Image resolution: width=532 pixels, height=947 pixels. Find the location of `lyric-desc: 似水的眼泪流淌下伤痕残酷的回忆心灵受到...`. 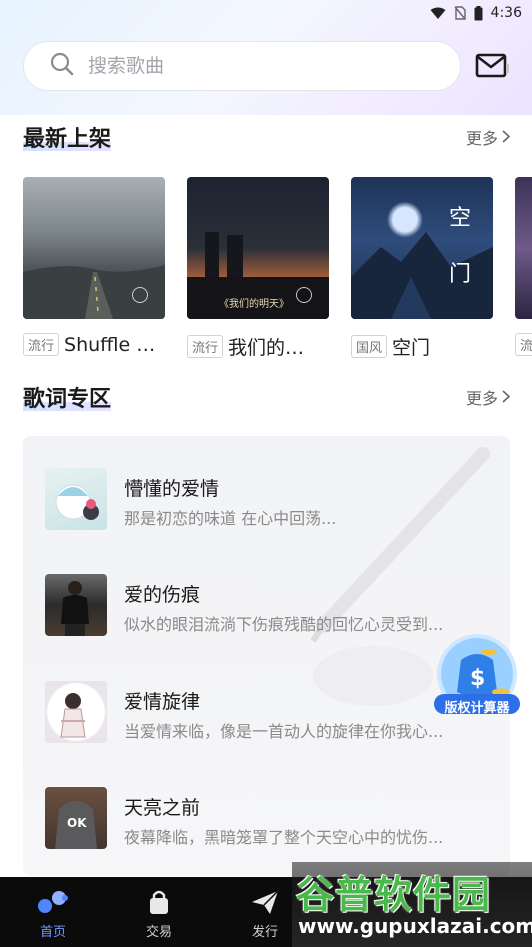

lyric-desc: 似水的眼泪流淌下伤痕残酷的回忆心灵受到... is located at coordinates (284, 624).